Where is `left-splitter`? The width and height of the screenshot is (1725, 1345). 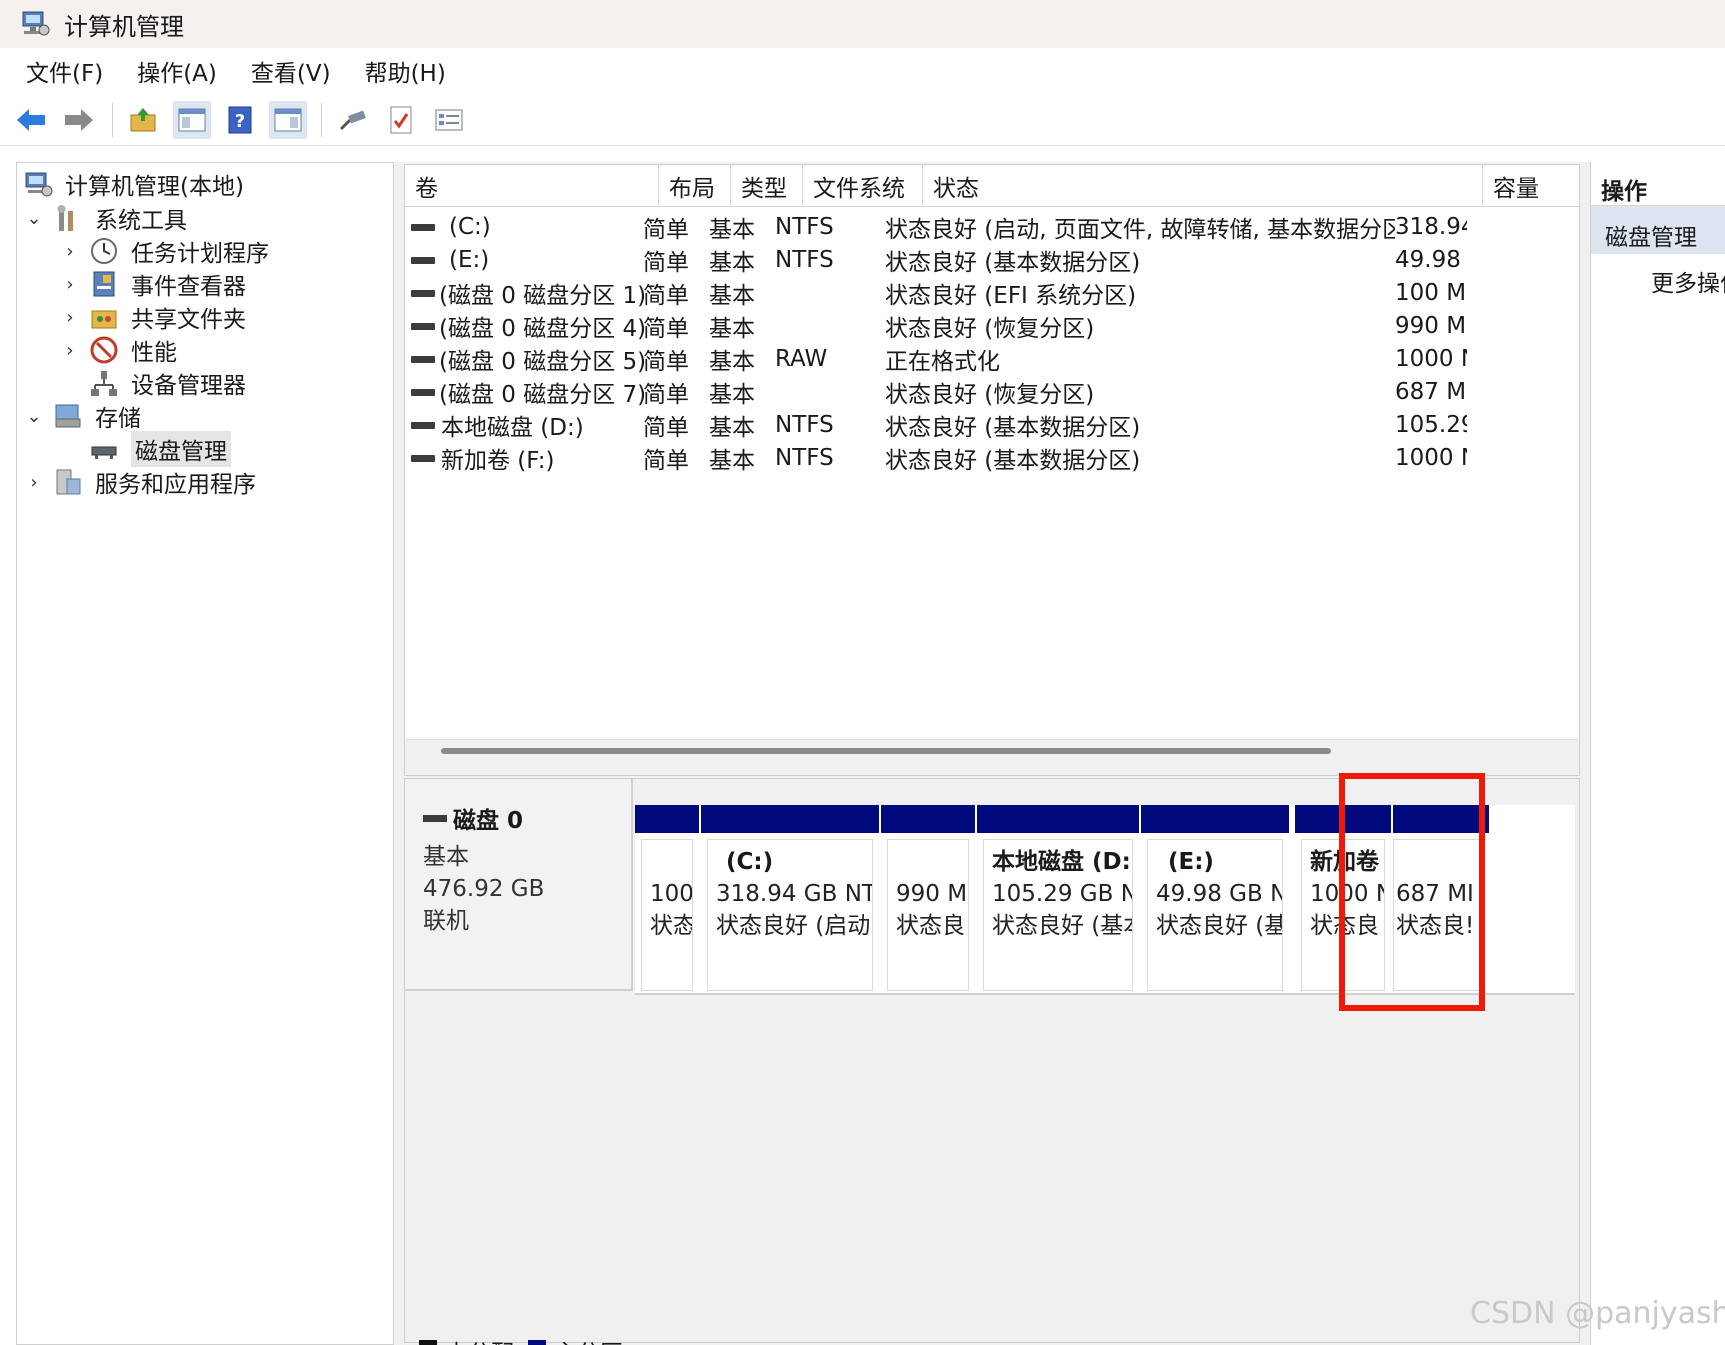 left-splitter is located at coordinates (398, 753).